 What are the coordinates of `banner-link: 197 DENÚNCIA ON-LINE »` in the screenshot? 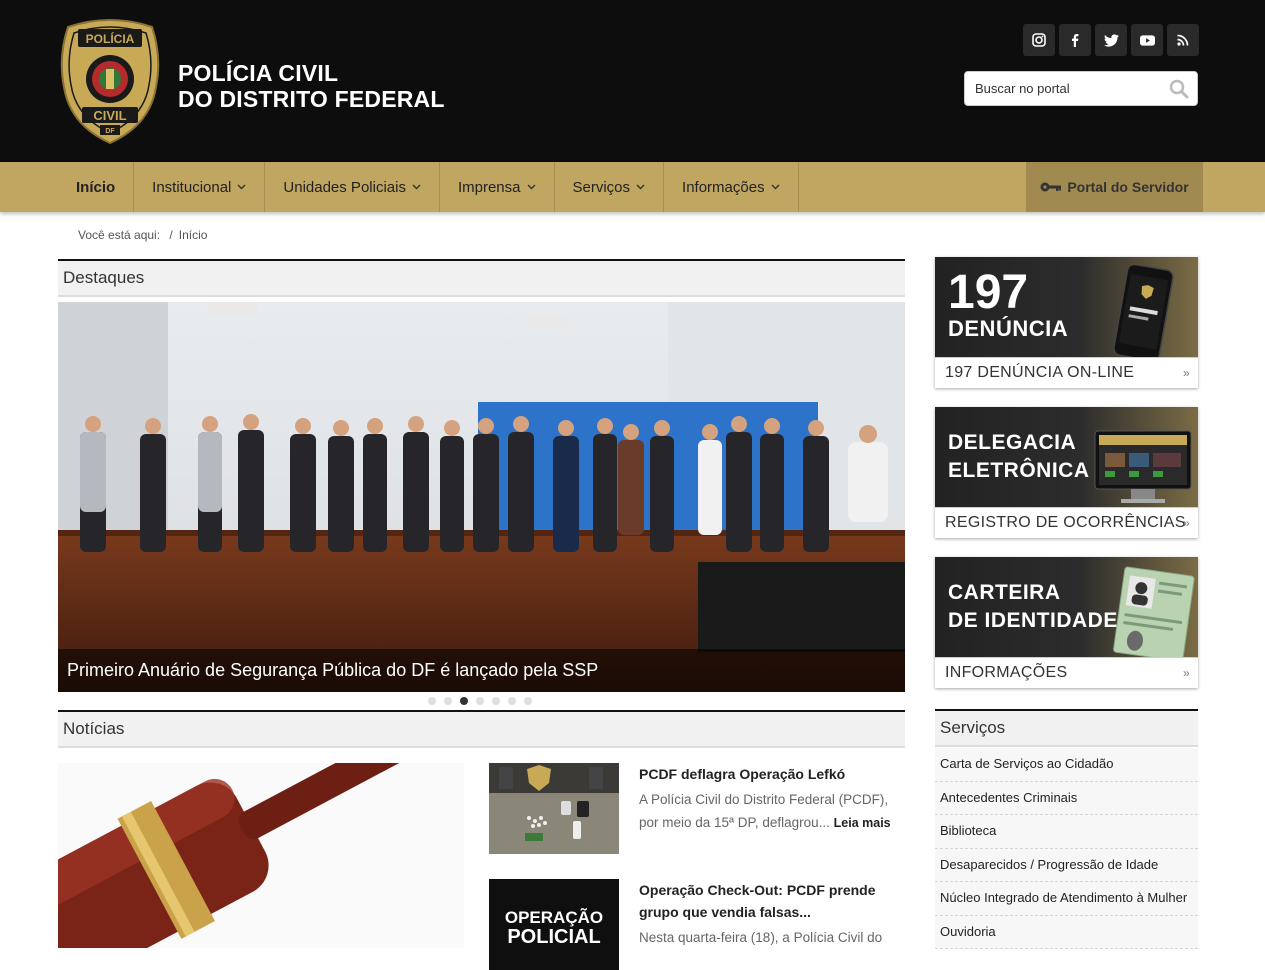 It's located at (1066, 372).